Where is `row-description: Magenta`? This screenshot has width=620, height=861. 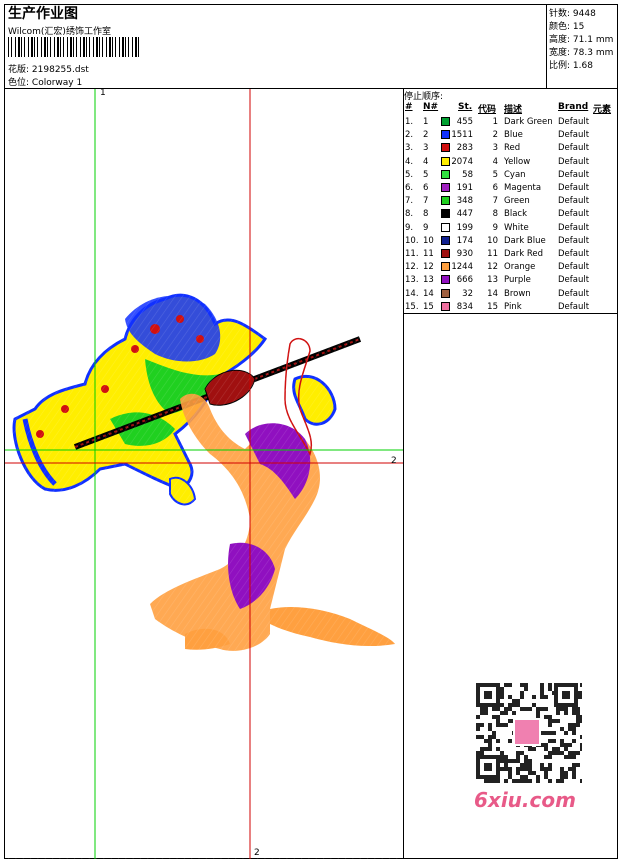 row-description: Magenta is located at coordinates (523, 188).